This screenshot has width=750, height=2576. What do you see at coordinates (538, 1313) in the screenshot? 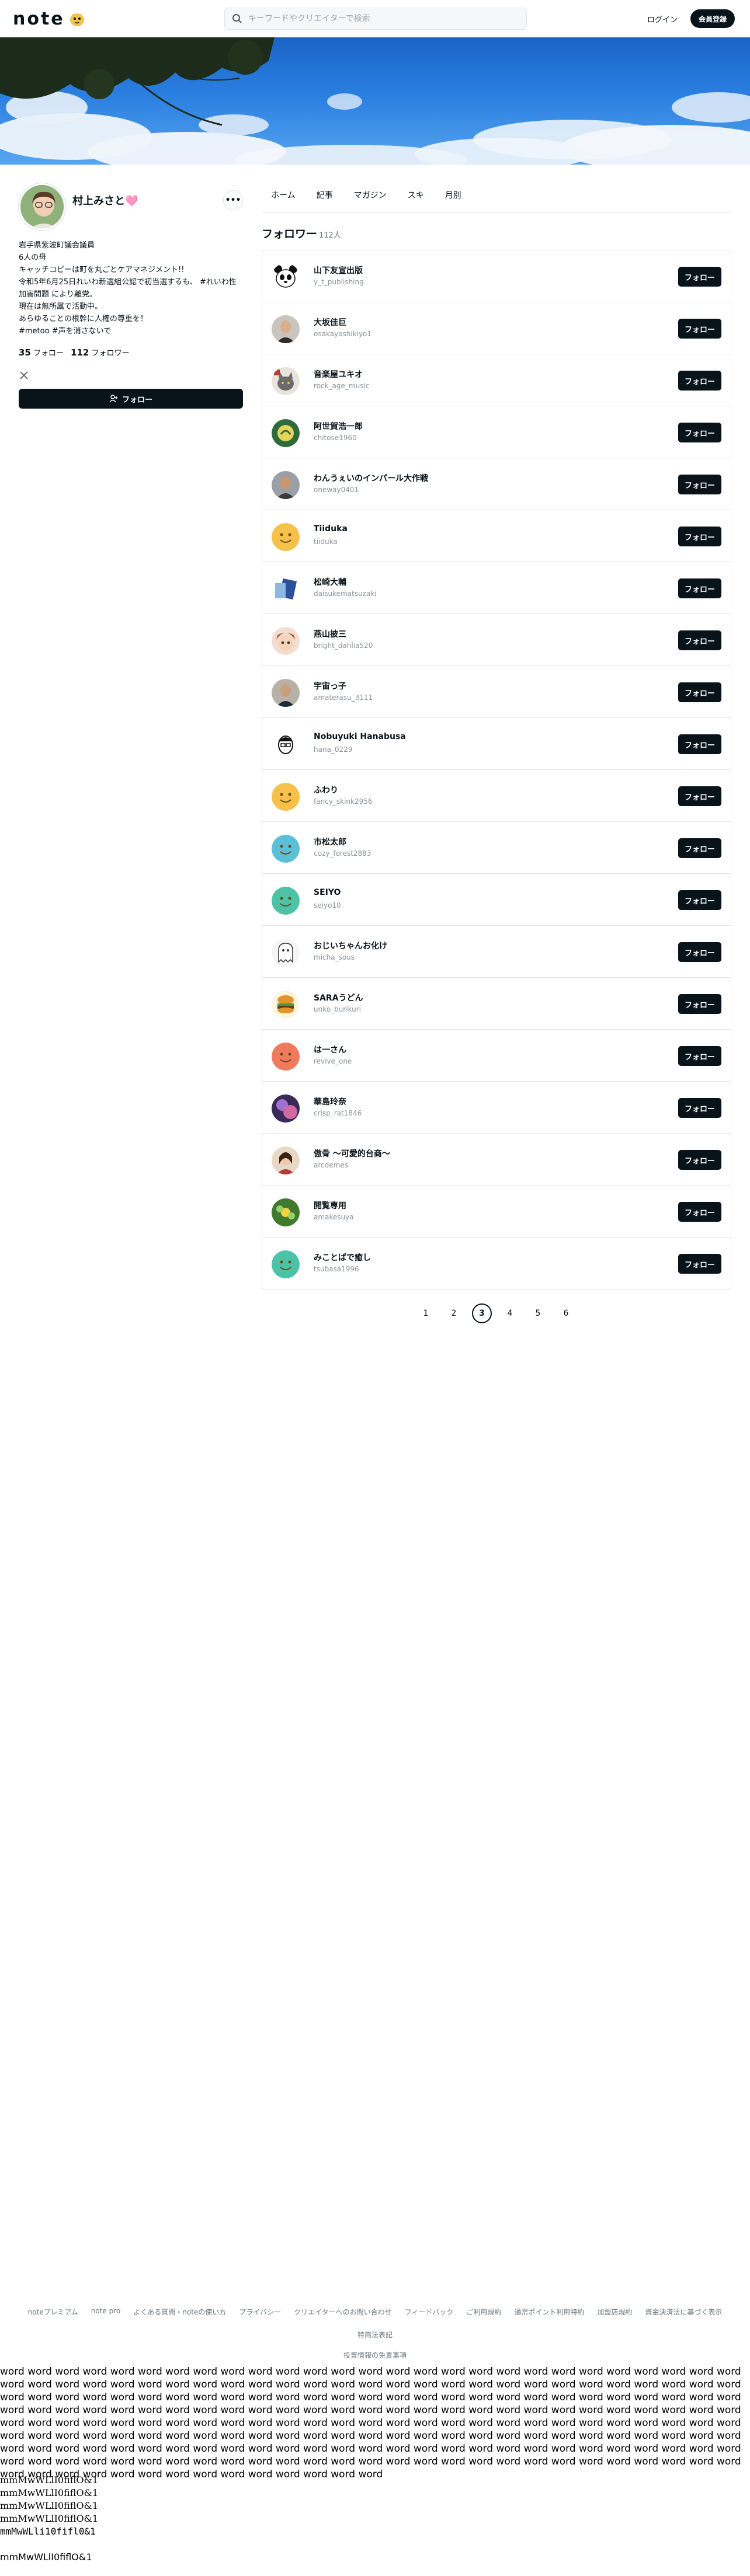
I see `page-link: 5` at bounding box center [538, 1313].